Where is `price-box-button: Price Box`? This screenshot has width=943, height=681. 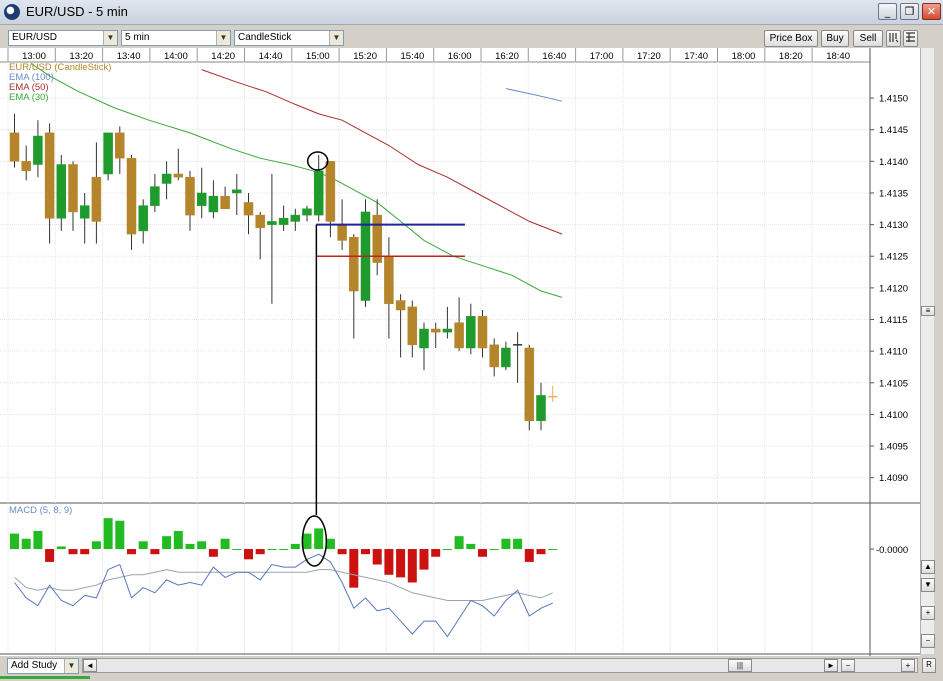 price-box-button: Price Box is located at coordinates (791, 38).